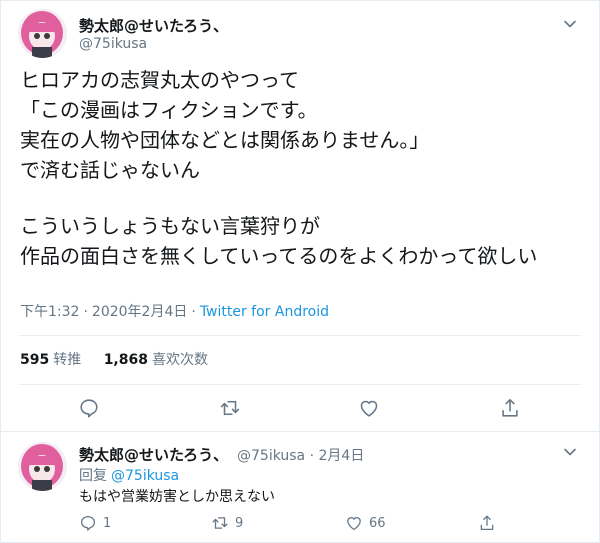  Describe the element at coordinates (570, 24) in the screenshot. I see `more-options-chevron-down-icon` at that location.